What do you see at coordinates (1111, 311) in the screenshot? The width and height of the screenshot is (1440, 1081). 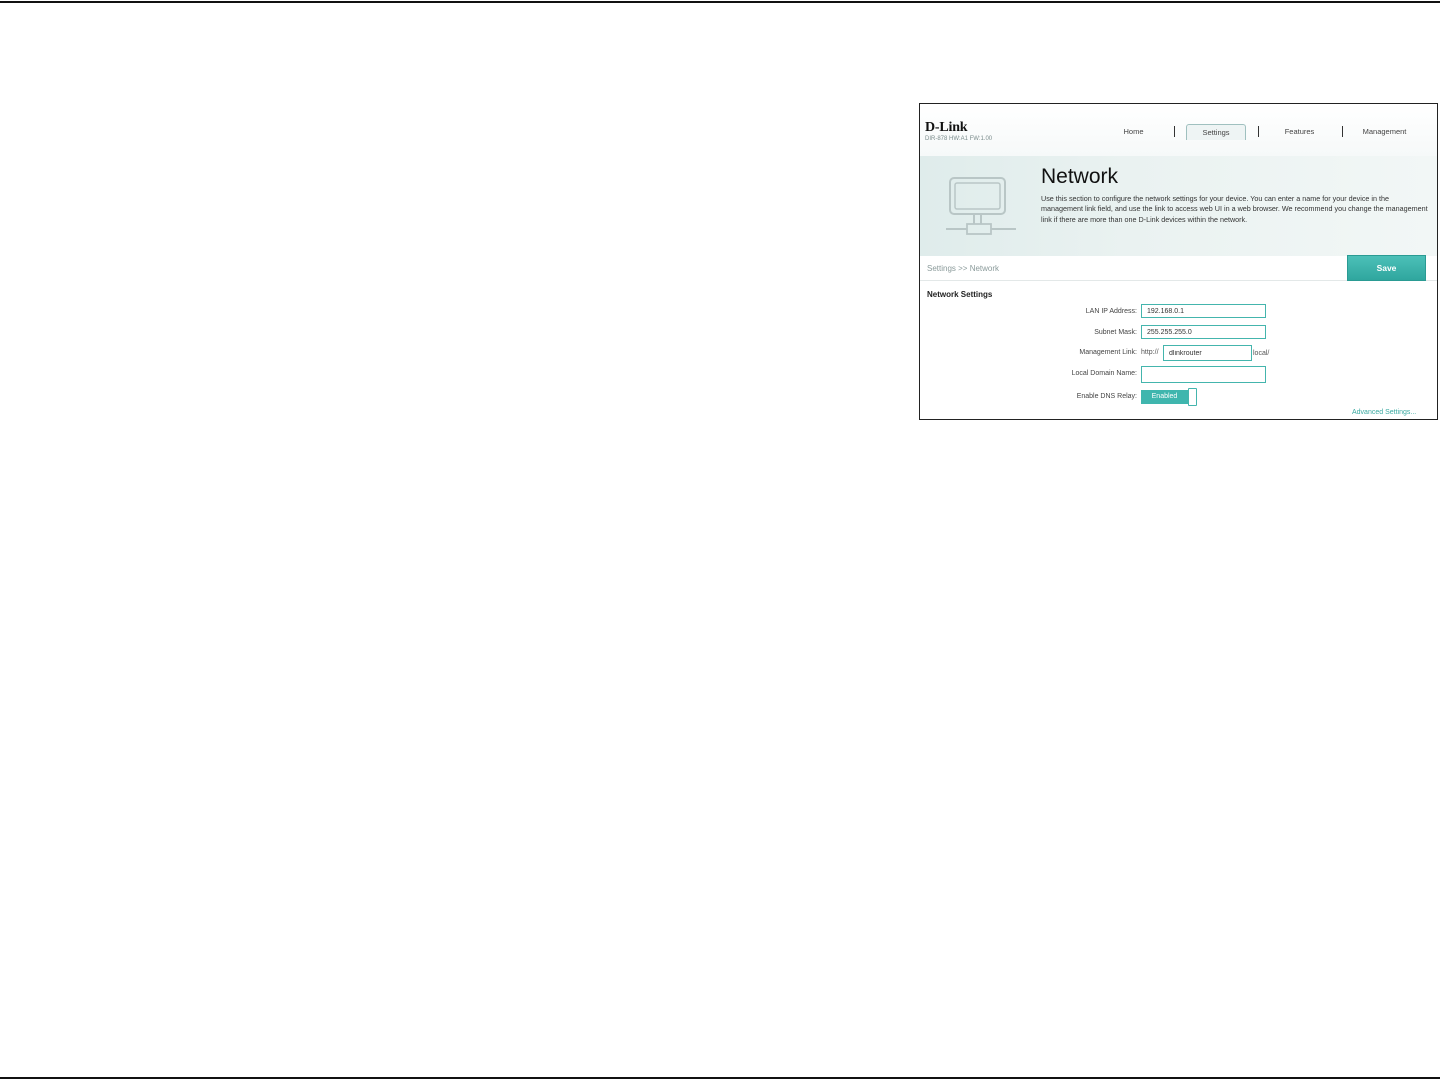 I see `lan-ip-label: LAN IP Address:` at bounding box center [1111, 311].